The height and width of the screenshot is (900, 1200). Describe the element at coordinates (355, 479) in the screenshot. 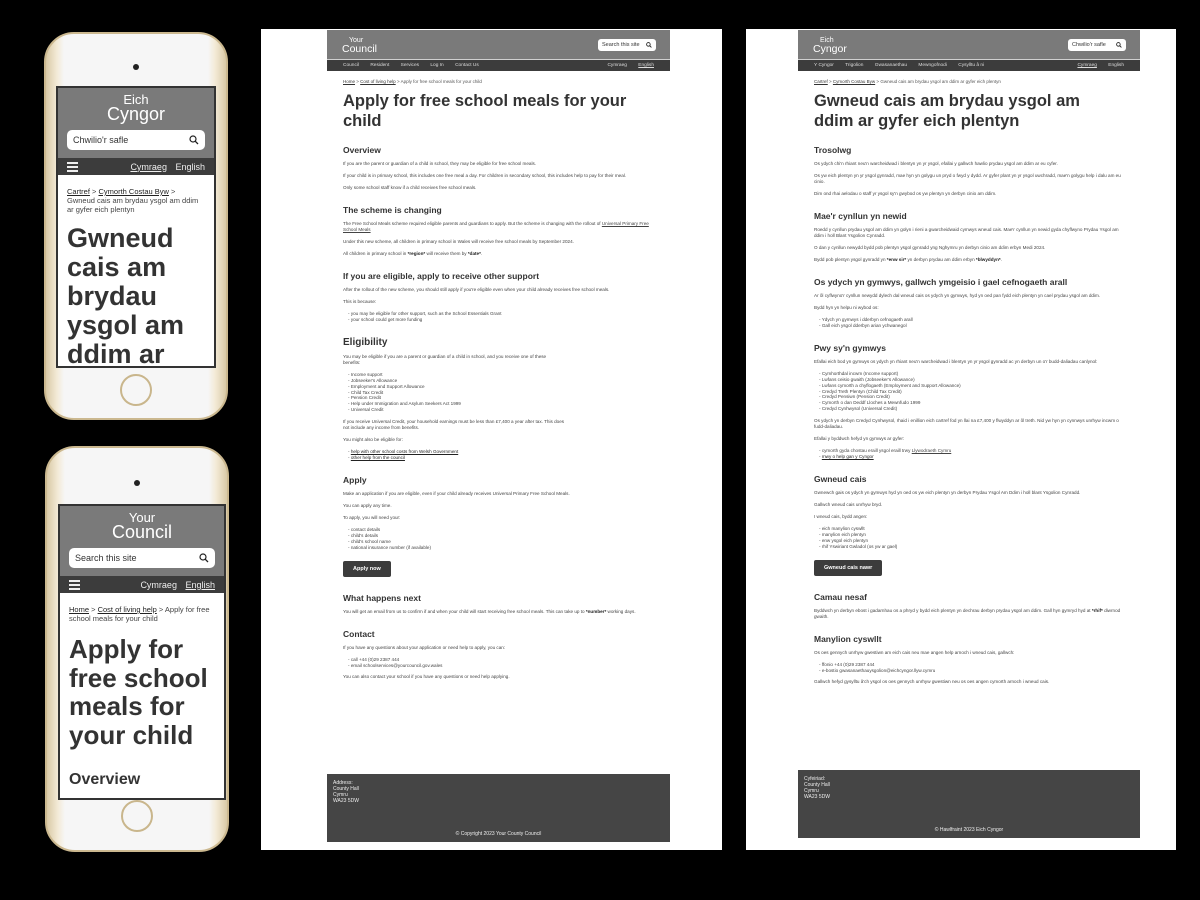

I see `section-heading: Apply` at that location.